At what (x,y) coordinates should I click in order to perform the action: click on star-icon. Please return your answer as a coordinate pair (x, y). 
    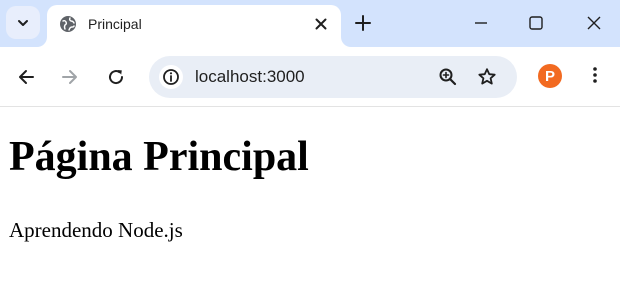
    Looking at the image, I should click on (487, 77).